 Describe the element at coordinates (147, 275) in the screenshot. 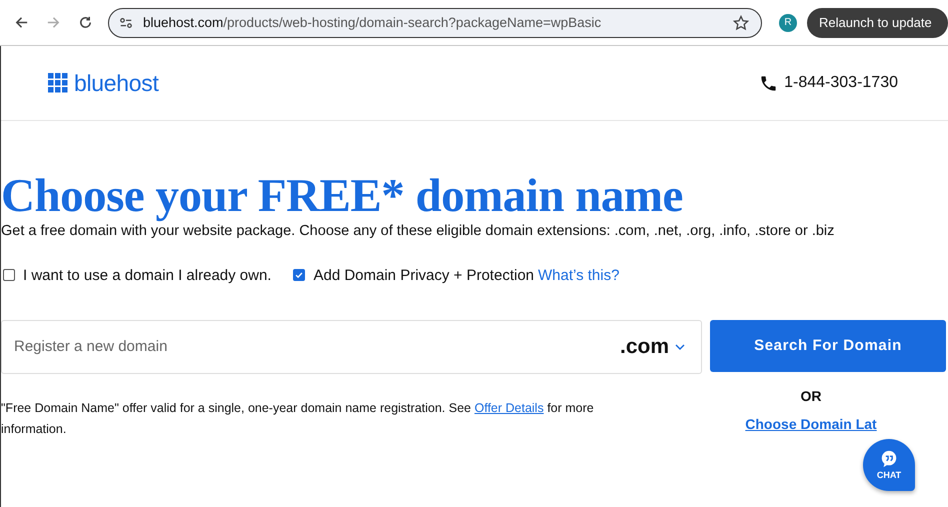

I see `checkbox-label: I want to use a domain I already own.` at that location.